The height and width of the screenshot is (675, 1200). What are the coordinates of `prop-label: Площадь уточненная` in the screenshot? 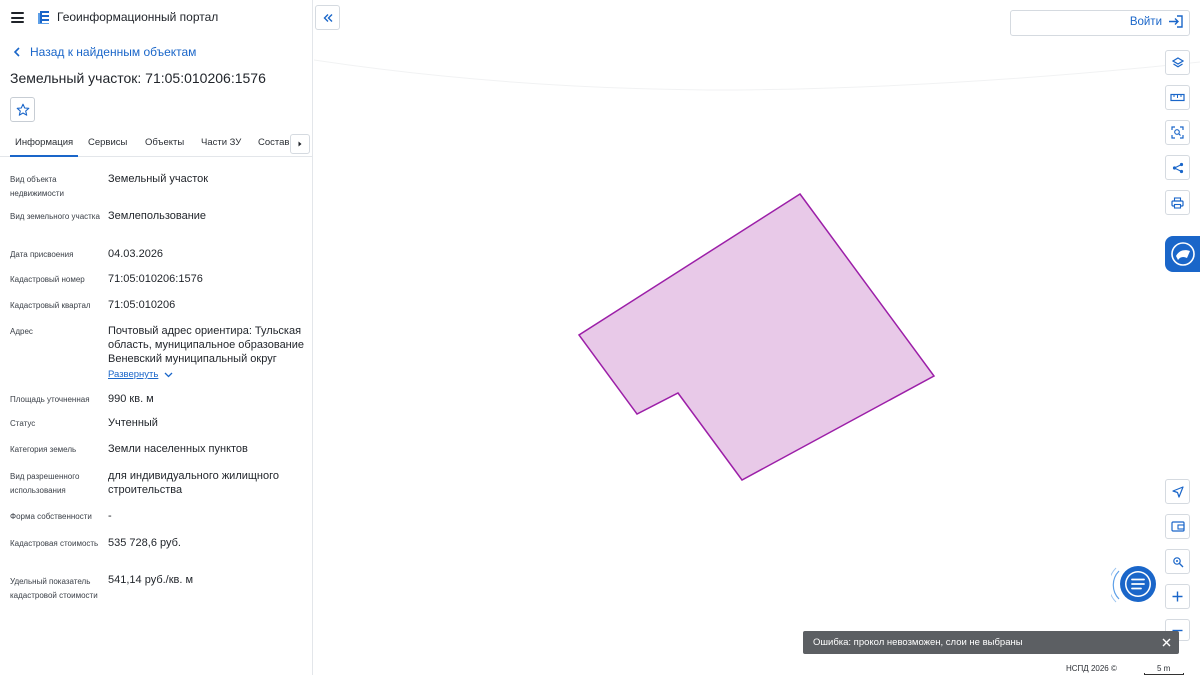 It's located at (50, 399).